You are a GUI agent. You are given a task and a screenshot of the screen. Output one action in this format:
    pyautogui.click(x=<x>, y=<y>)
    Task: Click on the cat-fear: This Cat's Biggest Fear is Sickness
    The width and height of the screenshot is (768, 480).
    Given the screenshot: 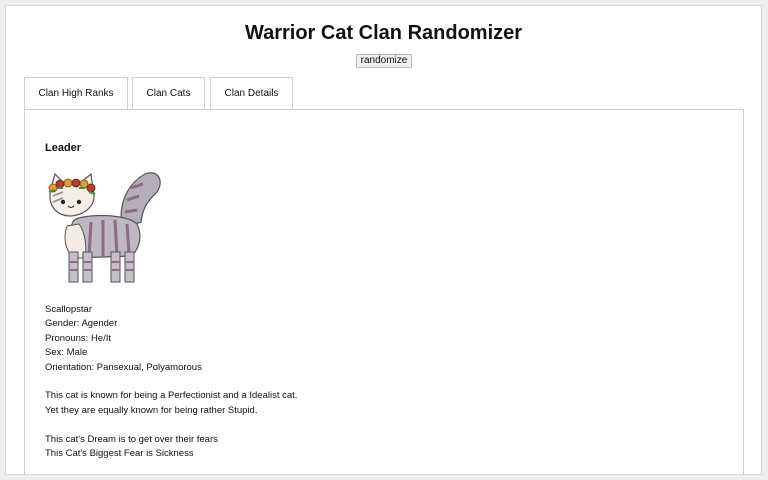 What is the action you would take?
    pyautogui.click(x=119, y=454)
    